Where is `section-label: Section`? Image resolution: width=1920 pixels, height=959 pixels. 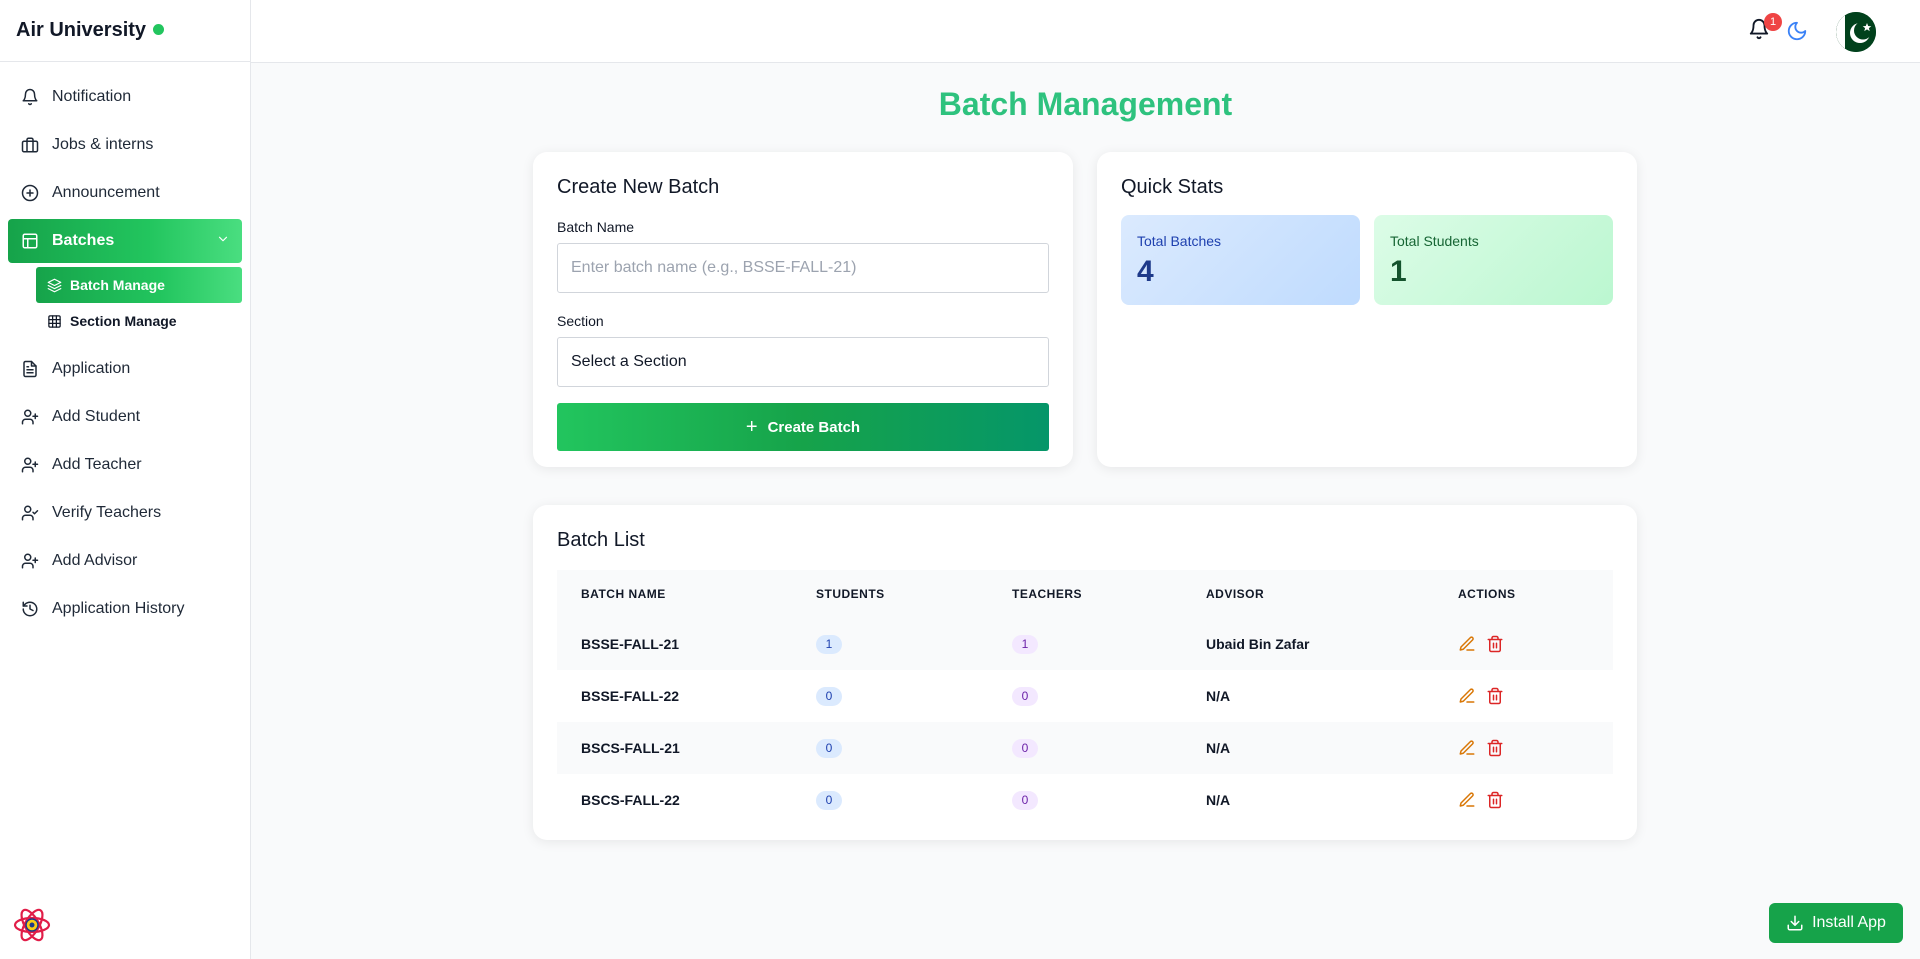
section-label: Section is located at coordinates (580, 321).